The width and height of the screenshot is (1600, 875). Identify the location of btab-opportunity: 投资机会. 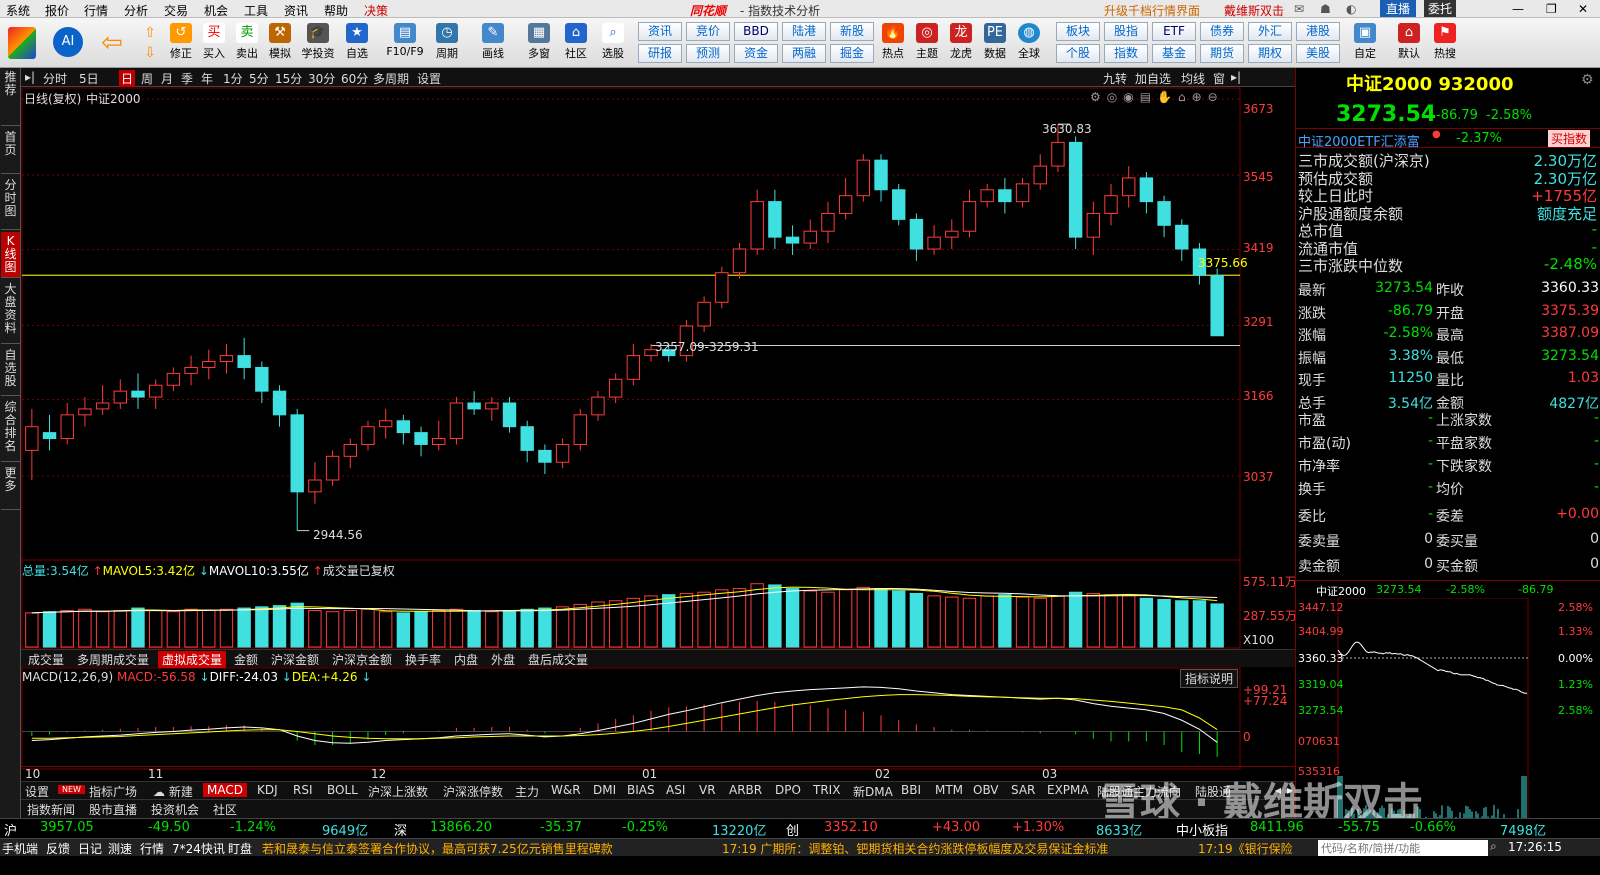
(175, 809).